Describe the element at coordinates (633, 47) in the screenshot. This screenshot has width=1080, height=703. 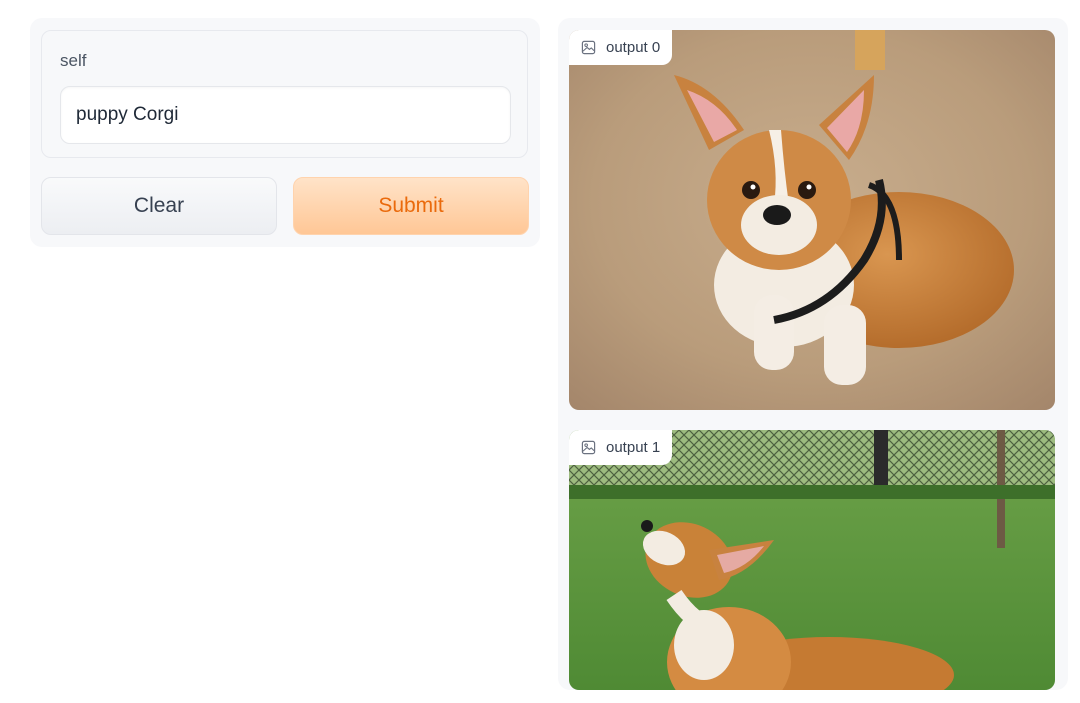
I see `output-0-label: output 0` at that location.